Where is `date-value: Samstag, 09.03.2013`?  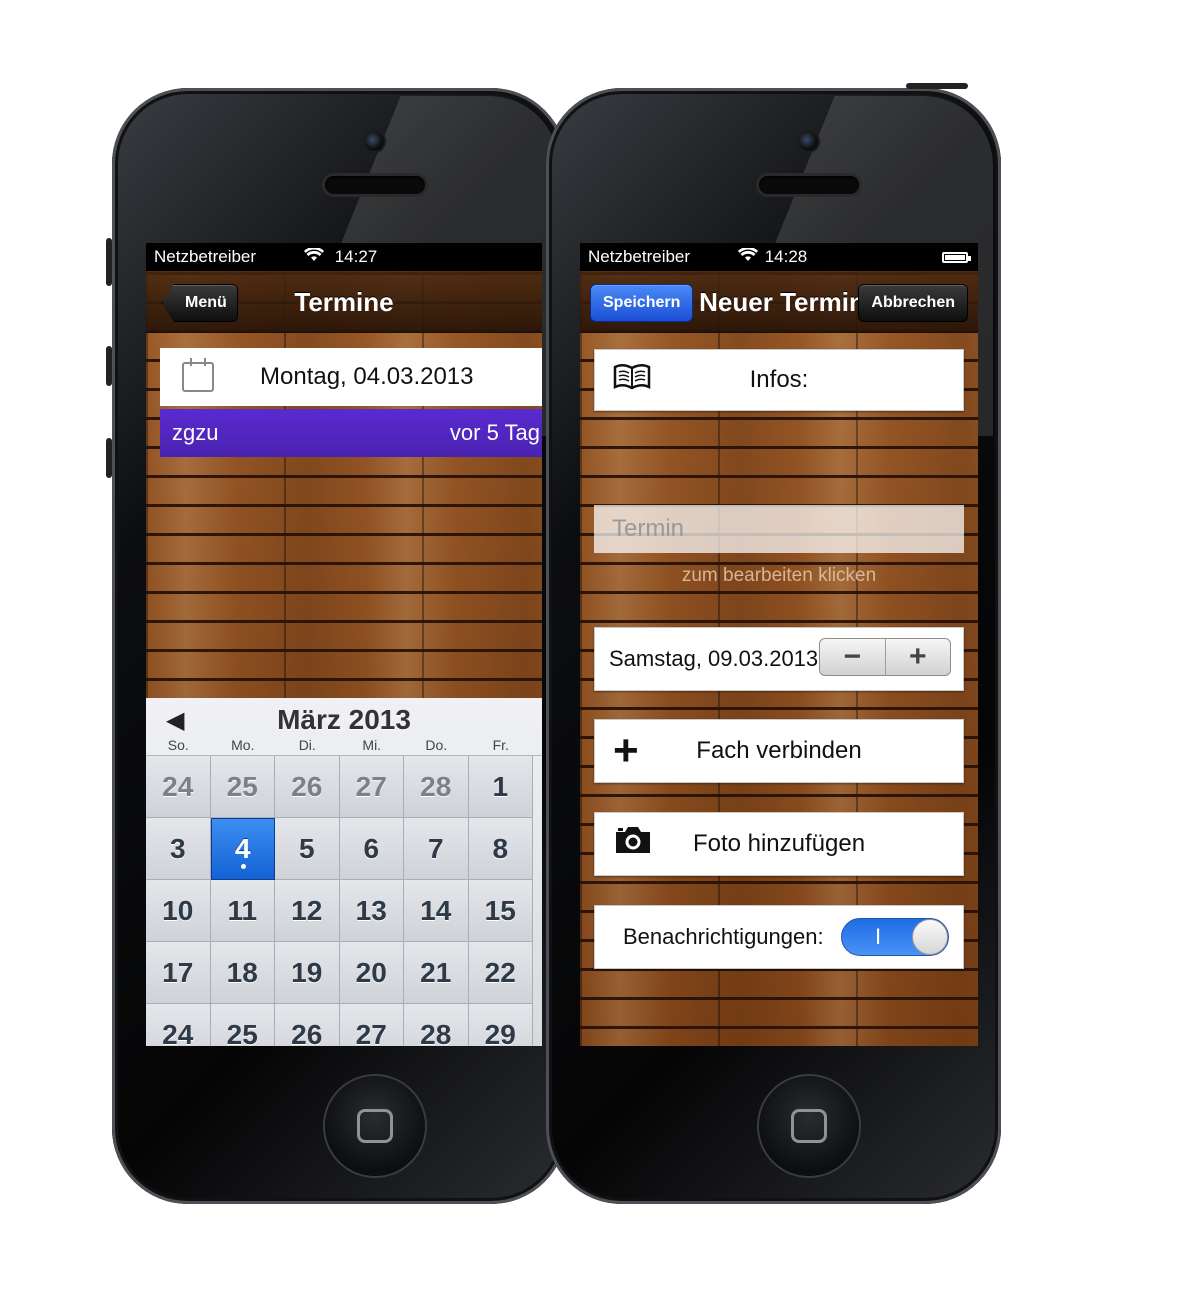 date-value: Samstag, 09.03.2013 is located at coordinates (714, 658).